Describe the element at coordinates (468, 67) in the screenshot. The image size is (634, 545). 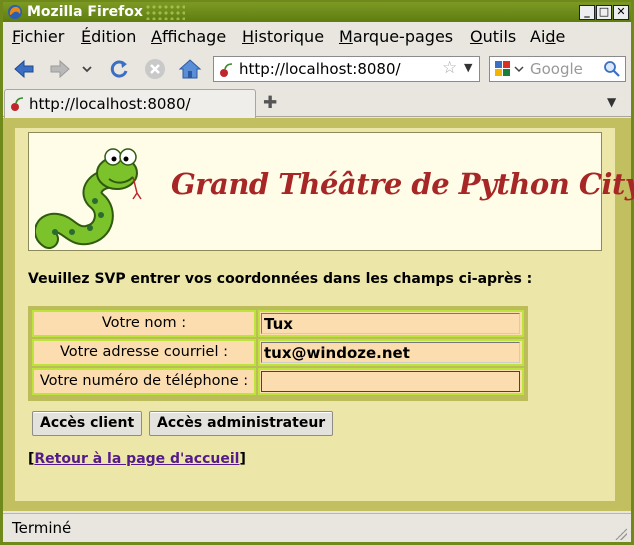
I see `url-dropdown-icon: ▼` at that location.